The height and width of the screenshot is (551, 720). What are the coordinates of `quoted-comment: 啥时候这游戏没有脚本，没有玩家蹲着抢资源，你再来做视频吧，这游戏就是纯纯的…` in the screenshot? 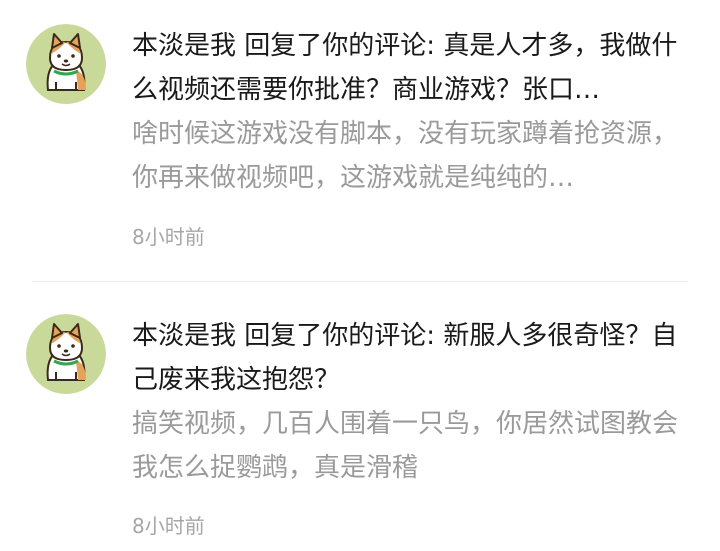 It's located at (408, 156).